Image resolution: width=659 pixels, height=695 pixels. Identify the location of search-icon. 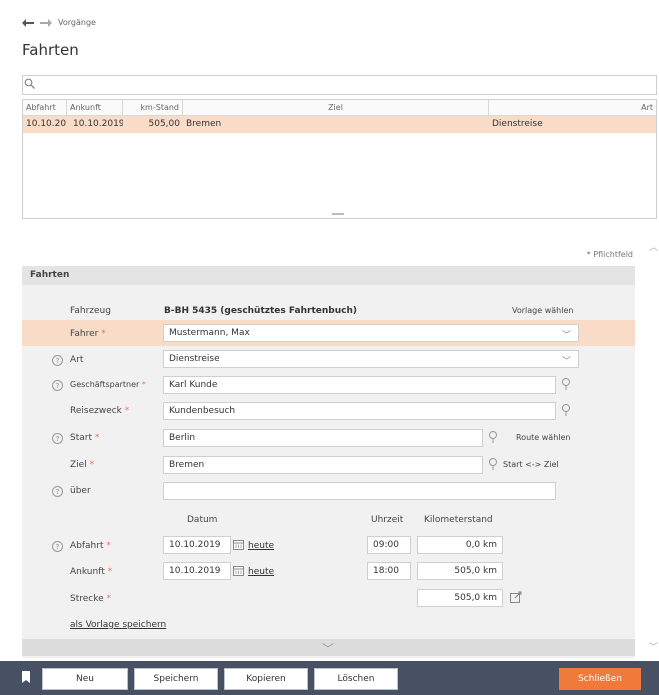
(29, 85).